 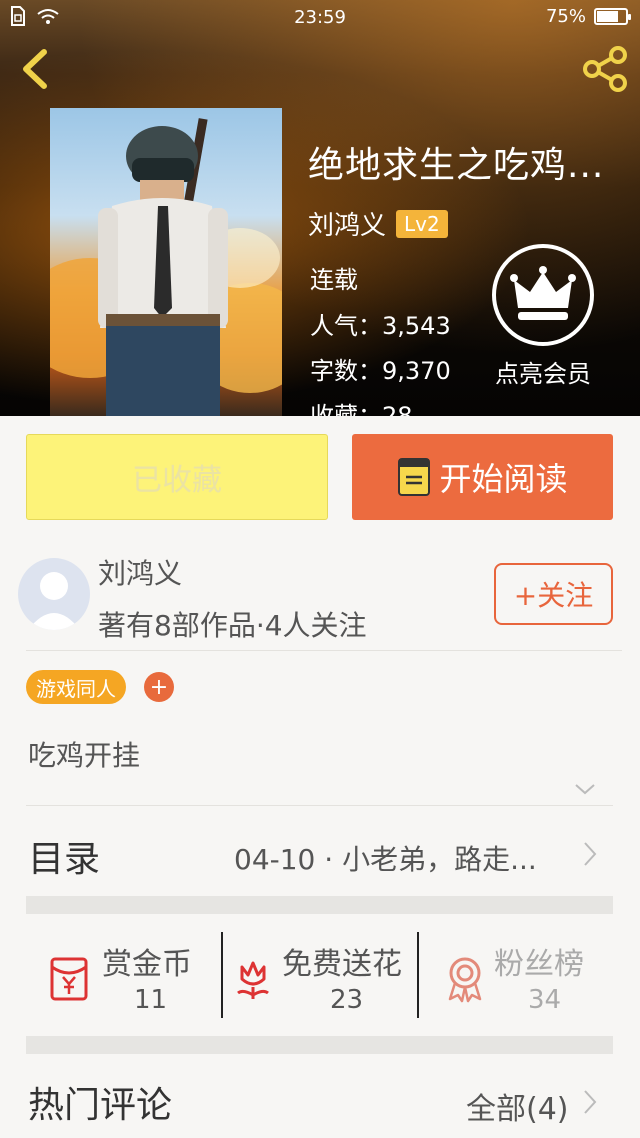 I want to click on send-flowers-button: 免费送花 23, so click(x=320, y=978).